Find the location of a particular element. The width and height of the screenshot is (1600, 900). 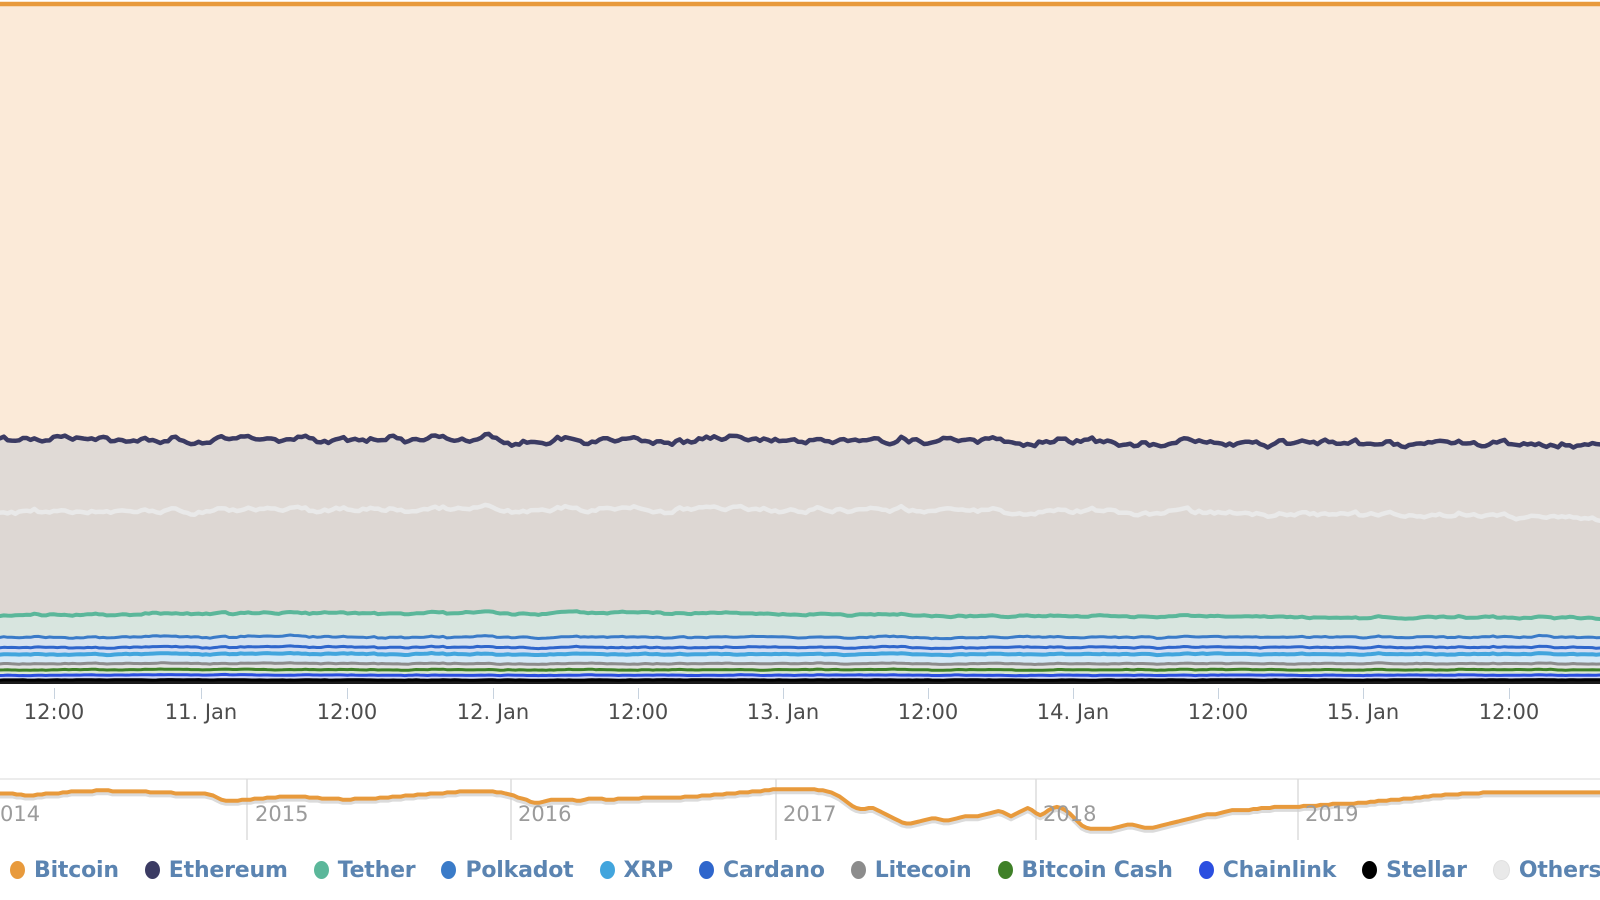

navigator-year-label: 2016 is located at coordinates (545, 814).